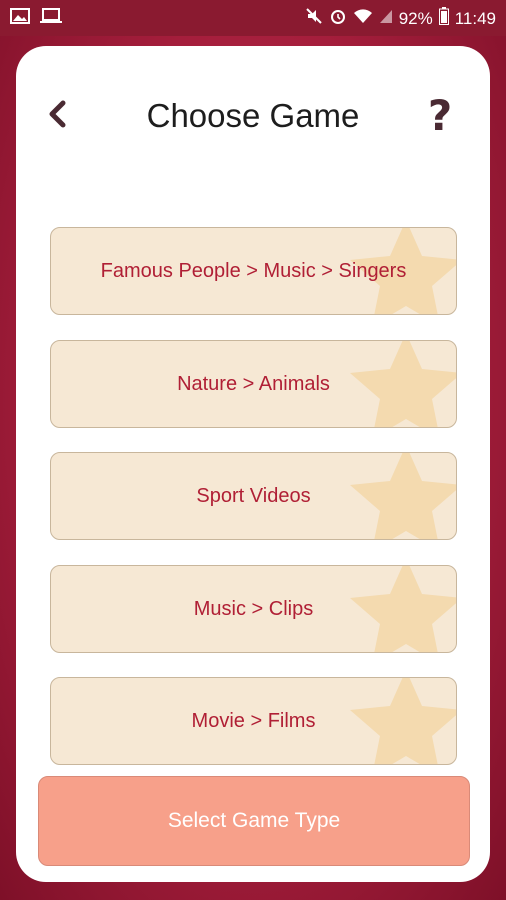  I want to click on help-button: ?, so click(440, 115).